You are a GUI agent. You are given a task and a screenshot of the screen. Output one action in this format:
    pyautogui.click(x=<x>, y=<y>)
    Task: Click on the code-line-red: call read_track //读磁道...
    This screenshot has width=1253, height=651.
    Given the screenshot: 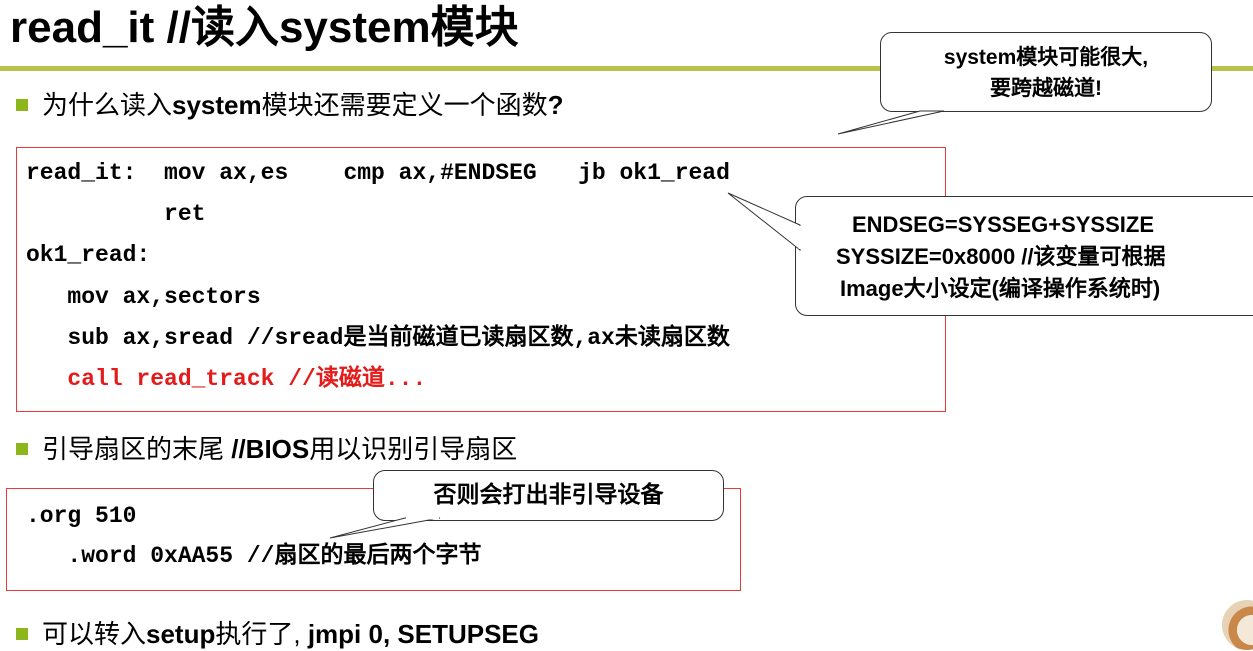 What is the action you would take?
    pyautogui.click(x=226, y=379)
    